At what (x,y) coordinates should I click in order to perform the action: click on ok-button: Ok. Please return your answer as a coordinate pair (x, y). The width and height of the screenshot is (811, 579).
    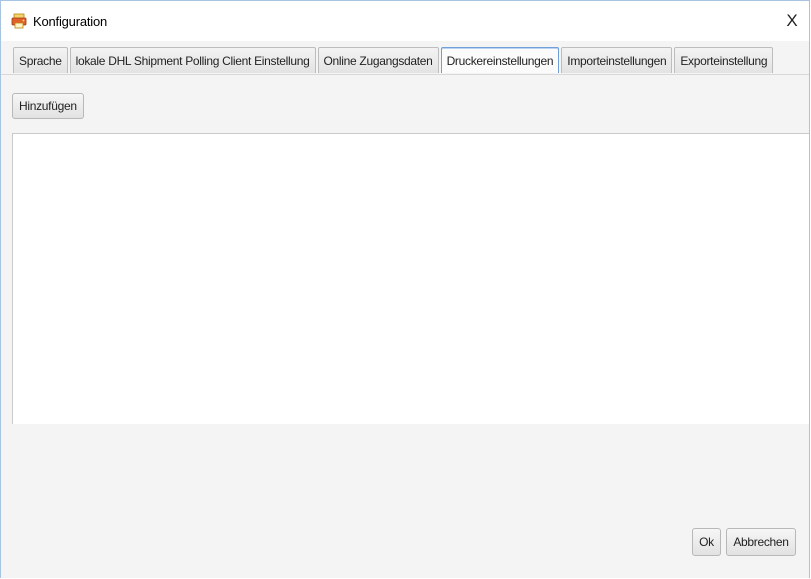
    Looking at the image, I should click on (706, 542).